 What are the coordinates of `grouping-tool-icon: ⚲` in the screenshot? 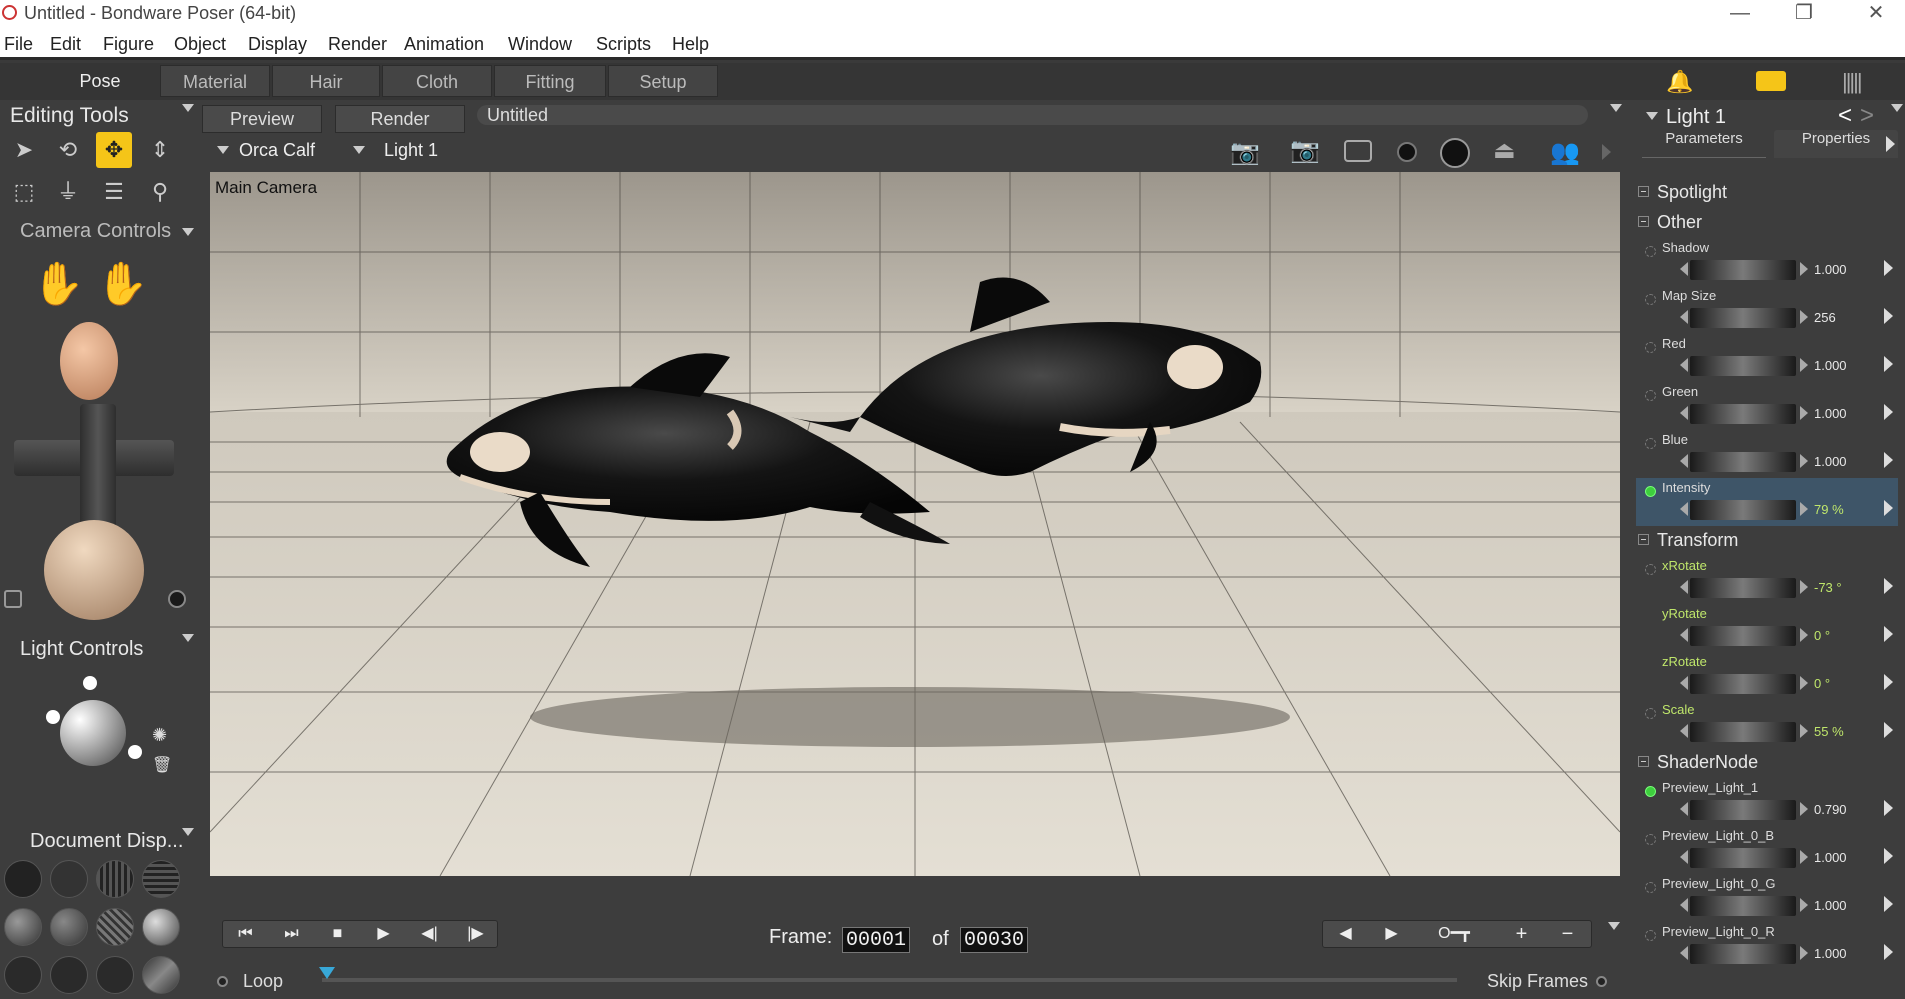 It's located at (160, 192).